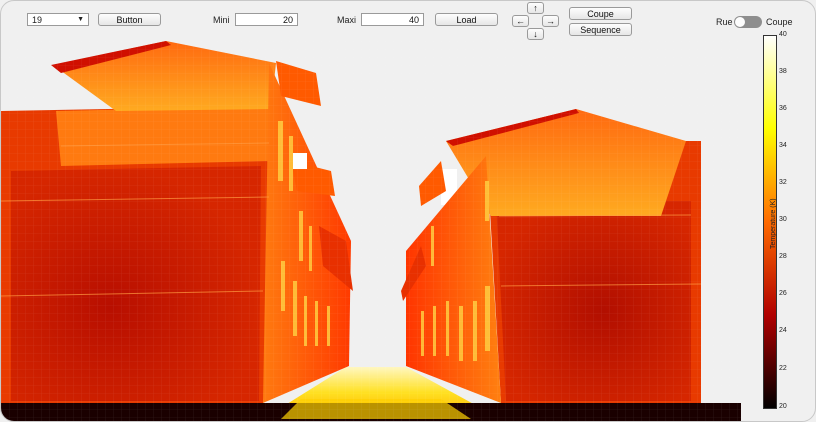 The image size is (816, 422). I want to click on arrow-down-icon: ↓, so click(535, 34).